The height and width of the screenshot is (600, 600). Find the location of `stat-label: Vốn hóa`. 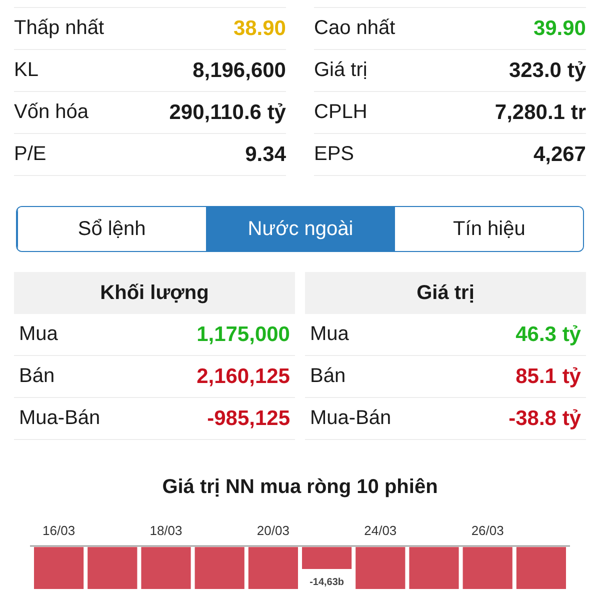

stat-label: Vốn hóa is located at coordinates (51, 112).